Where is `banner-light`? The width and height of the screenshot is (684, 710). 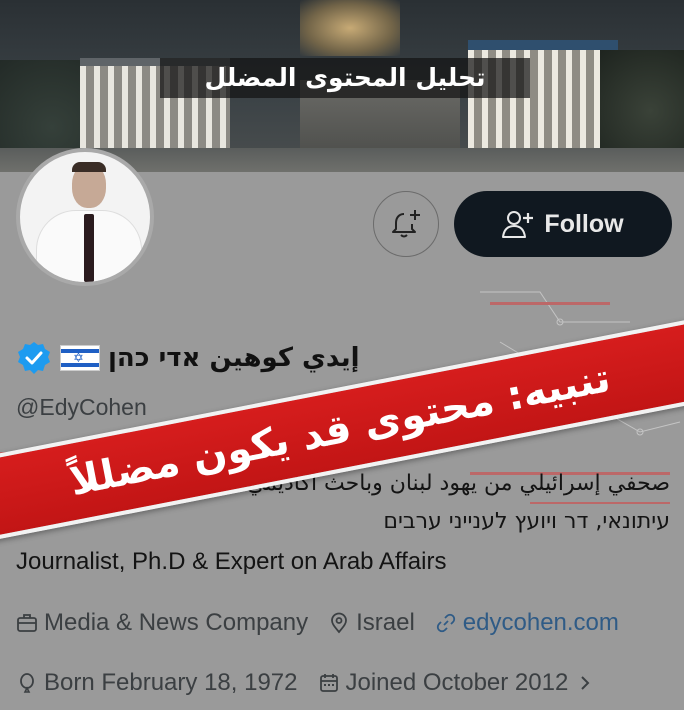 banner-light is located at coordinates (350, 28).